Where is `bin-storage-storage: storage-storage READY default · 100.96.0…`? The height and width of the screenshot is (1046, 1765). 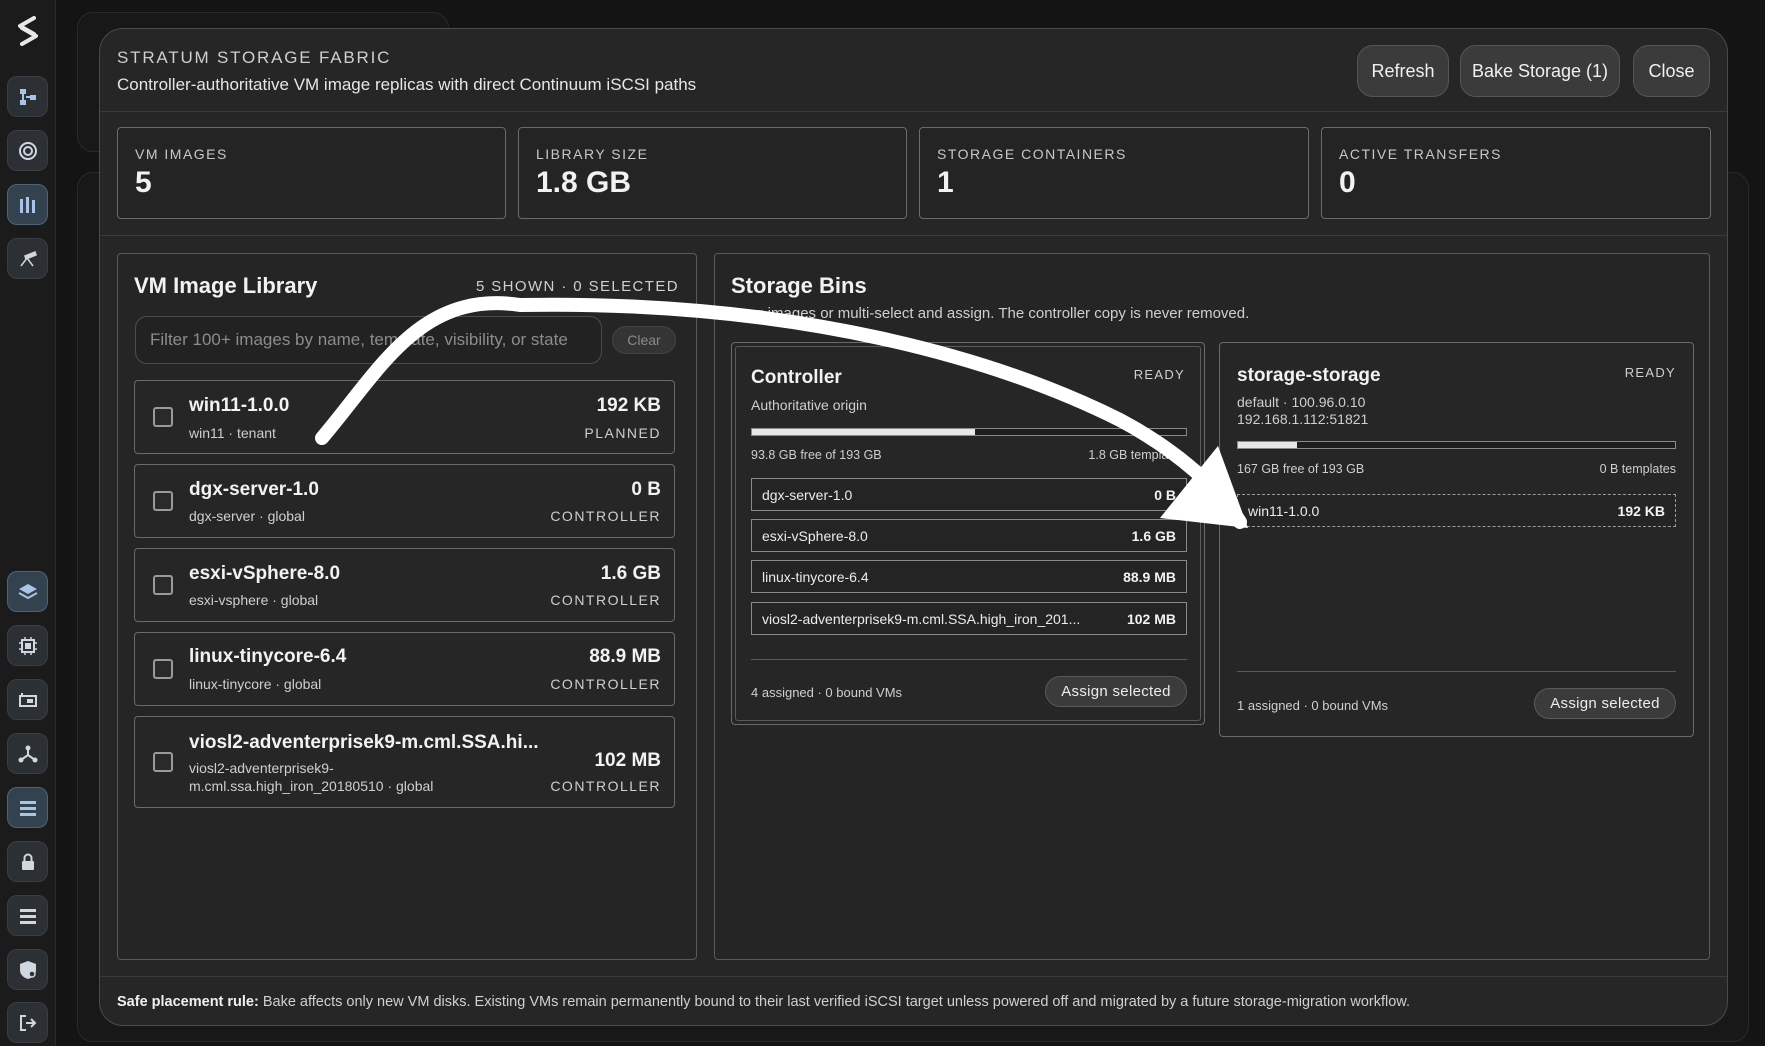 bin-storage-storage: storage-storage READY default · 100.96.0… is located at coordinates (1456, 539).